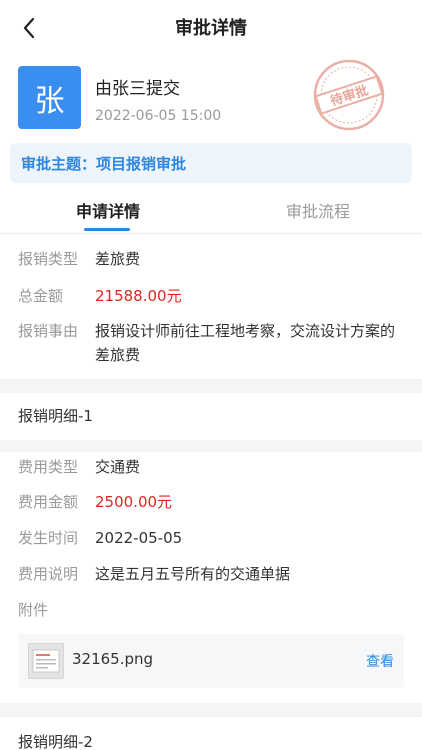  I want to click on row-label: 报销类型, so click(48, 259).